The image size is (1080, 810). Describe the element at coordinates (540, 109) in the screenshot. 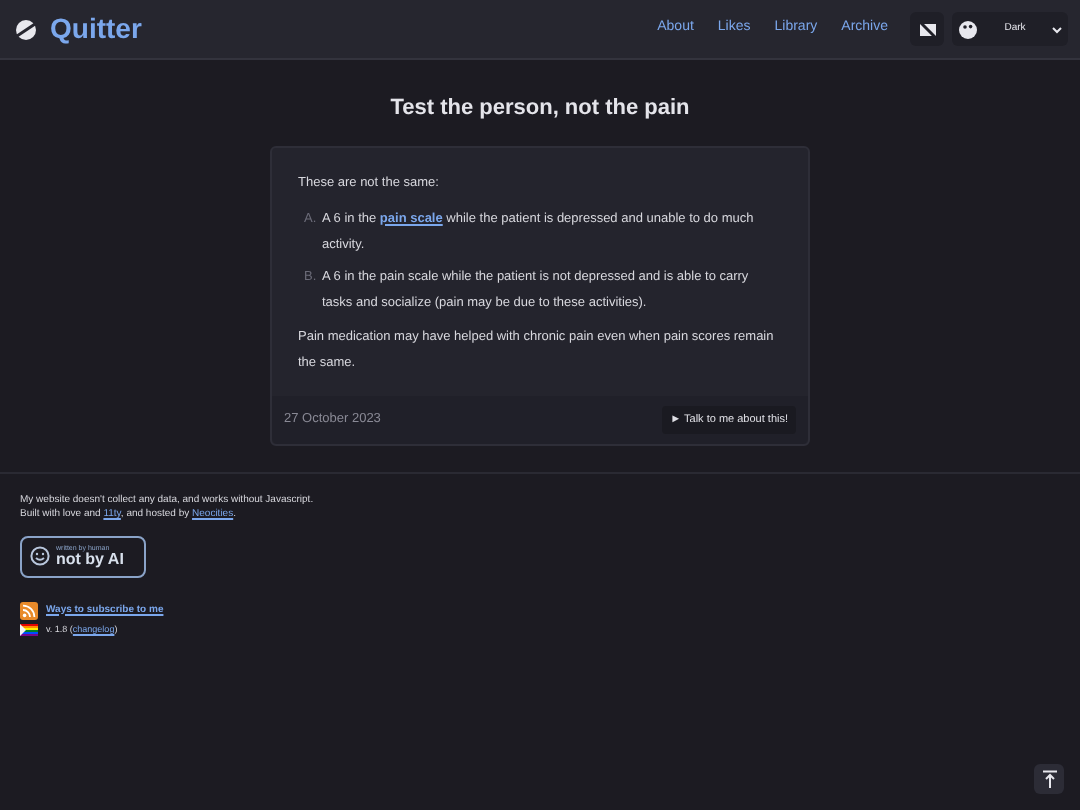

I see `post-title: Test the person, not the pain` at that location.